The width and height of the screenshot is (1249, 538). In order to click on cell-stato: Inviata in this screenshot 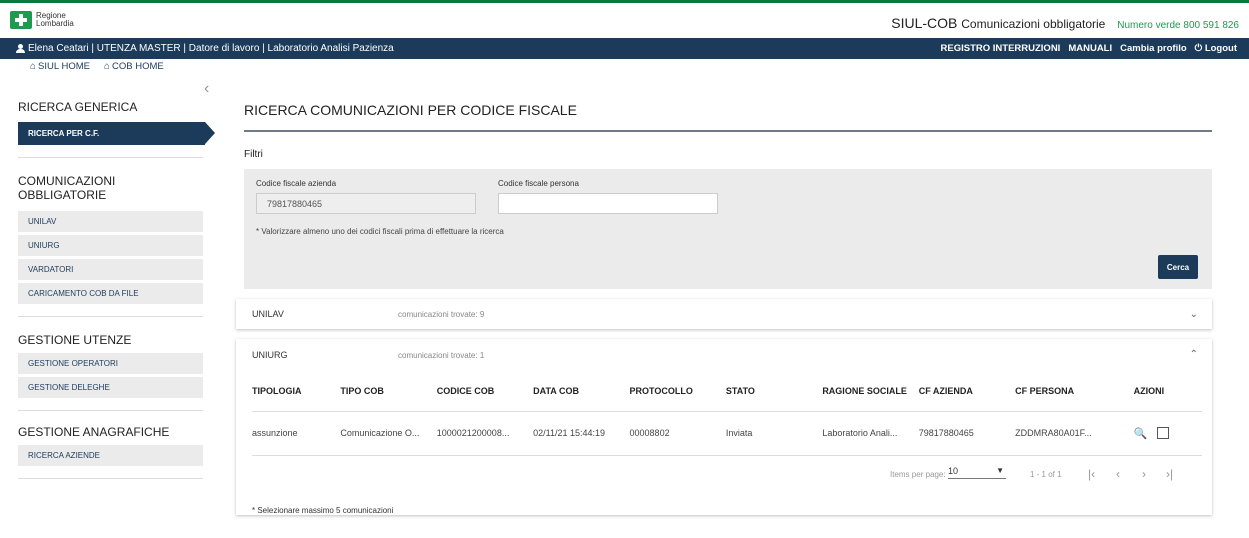, I will do `click(774, 433)`.